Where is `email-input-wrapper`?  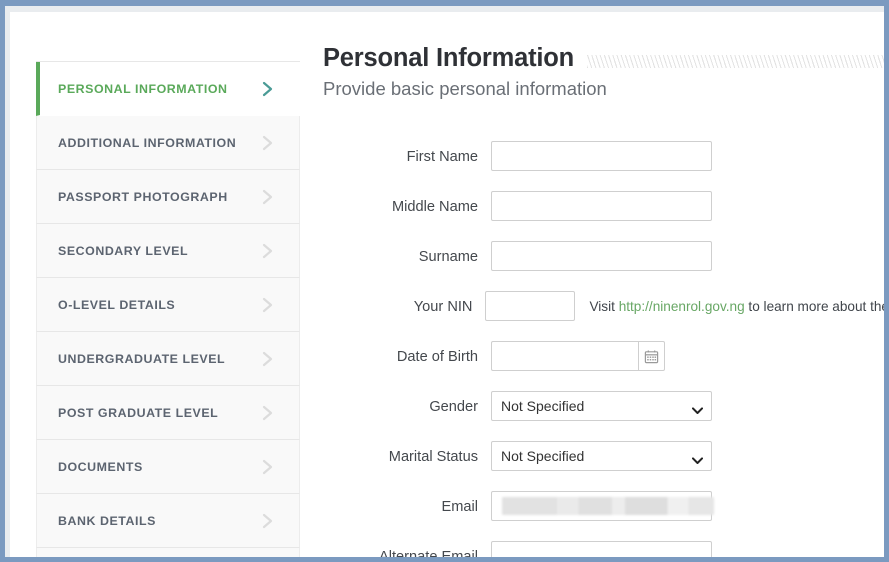
email-input-wrapper is located at coordinates (602, 506).